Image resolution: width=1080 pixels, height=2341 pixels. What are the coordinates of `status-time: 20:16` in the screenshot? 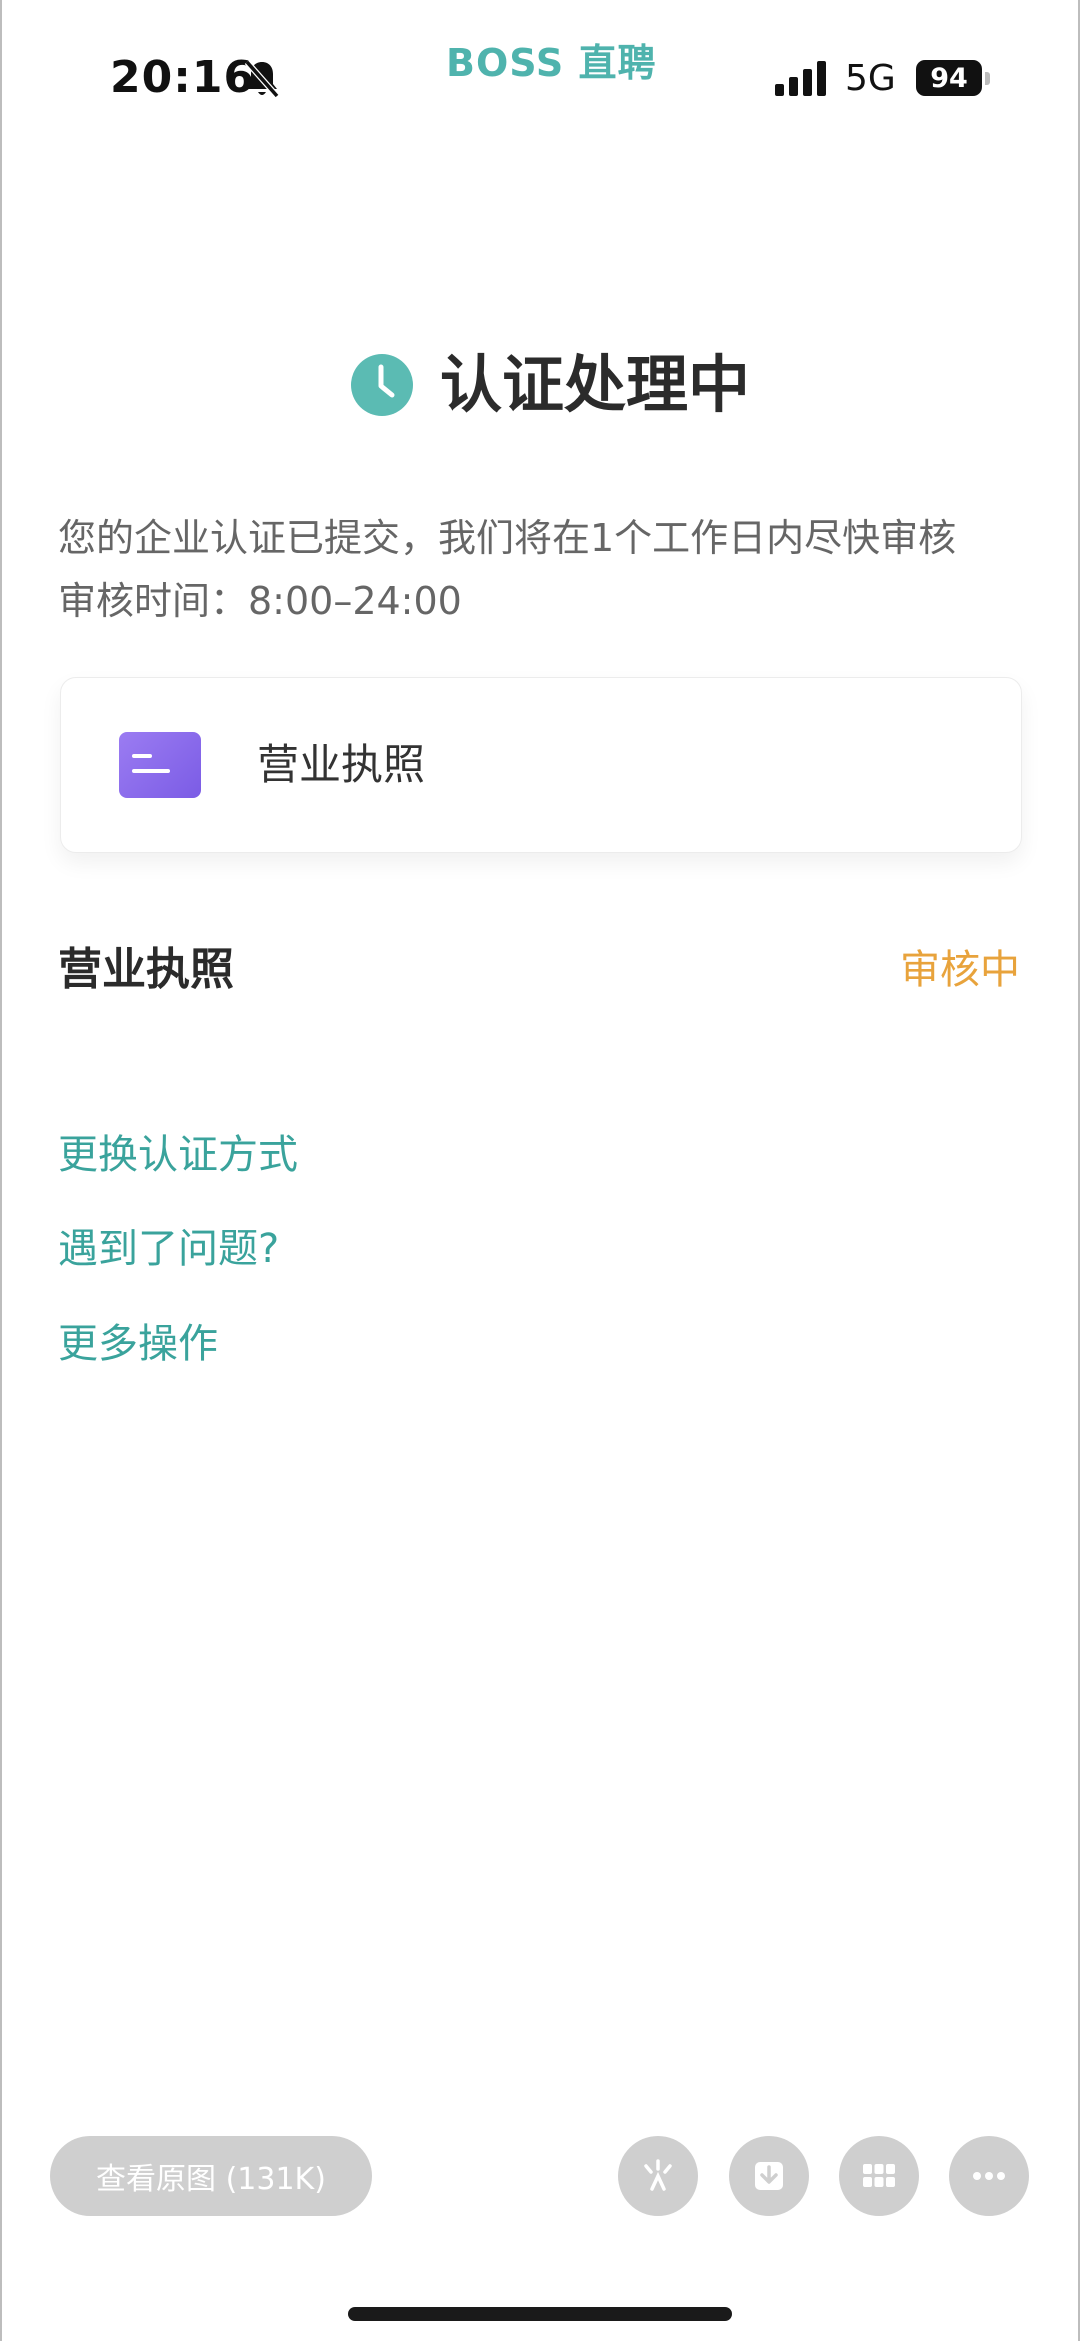 It's located at (183, 77).